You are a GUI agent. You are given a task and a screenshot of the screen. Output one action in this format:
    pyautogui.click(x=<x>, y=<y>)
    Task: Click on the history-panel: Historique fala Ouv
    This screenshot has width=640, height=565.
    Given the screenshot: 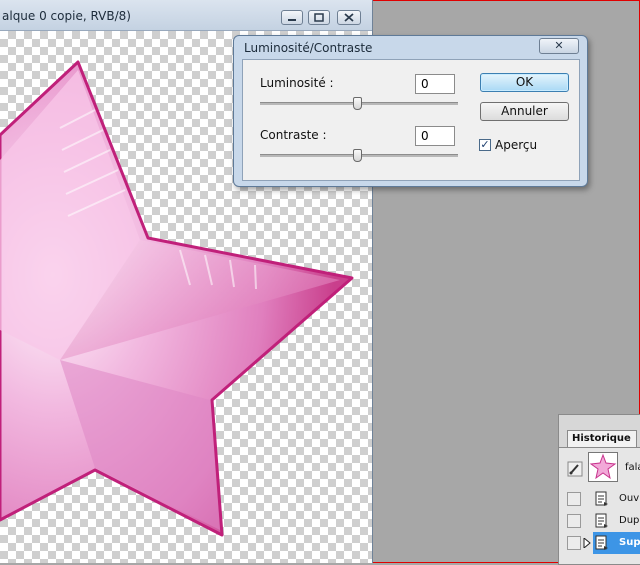 What is the action you would take?
    pyautogui.click(x=599, y=489)
    